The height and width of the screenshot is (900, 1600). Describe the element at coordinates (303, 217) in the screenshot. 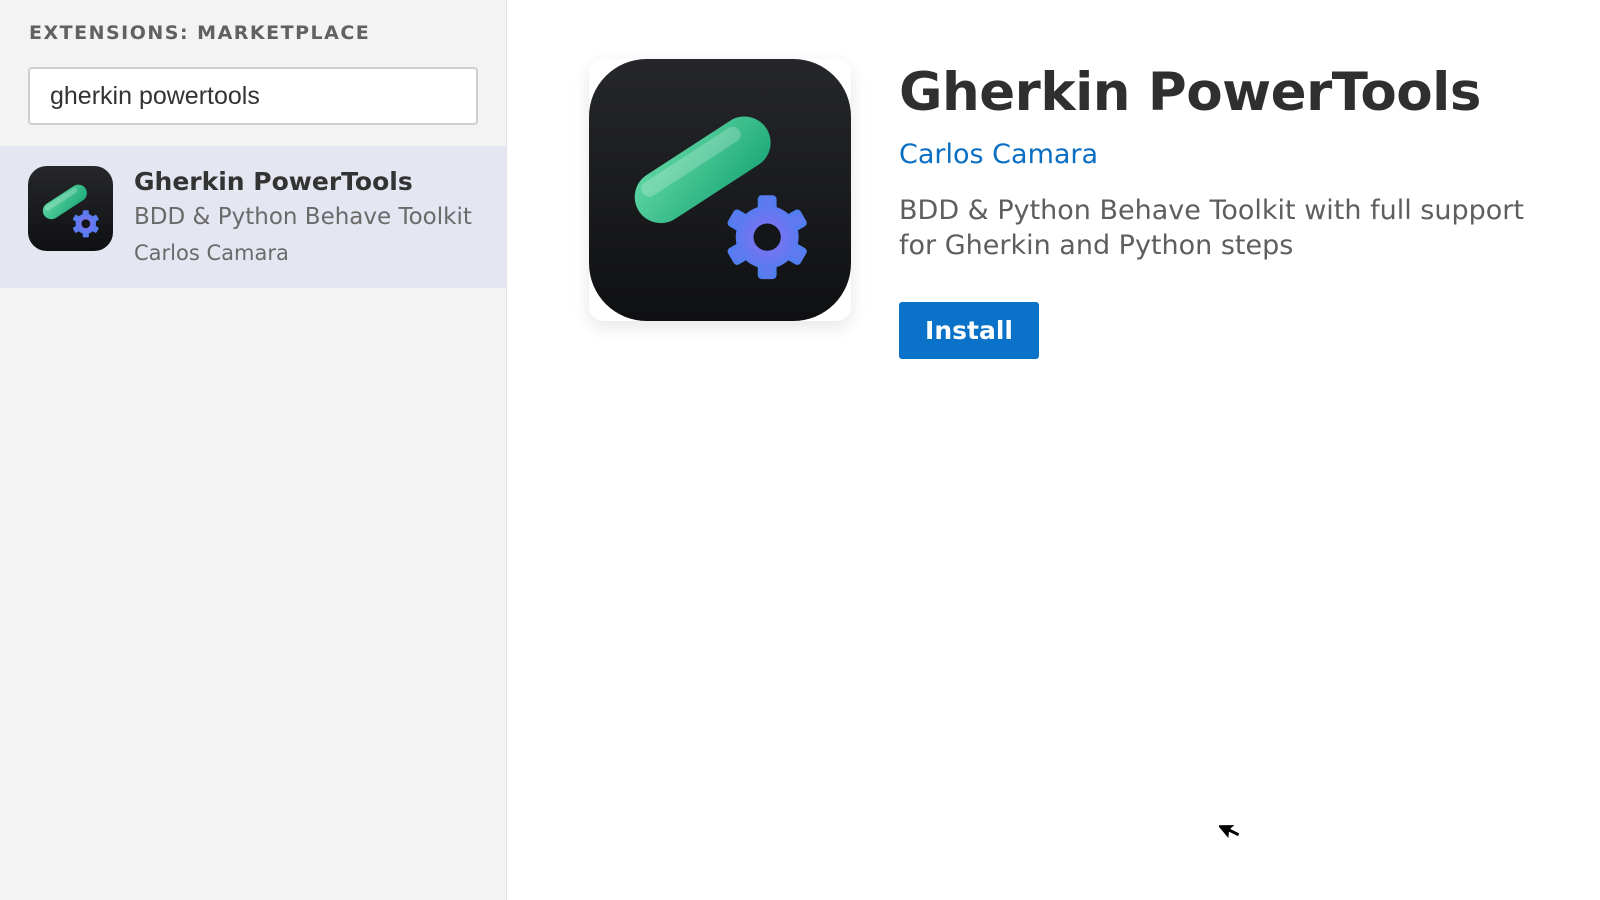

I see `extension-description: BDD & Python Behave Toolkit` at that location.